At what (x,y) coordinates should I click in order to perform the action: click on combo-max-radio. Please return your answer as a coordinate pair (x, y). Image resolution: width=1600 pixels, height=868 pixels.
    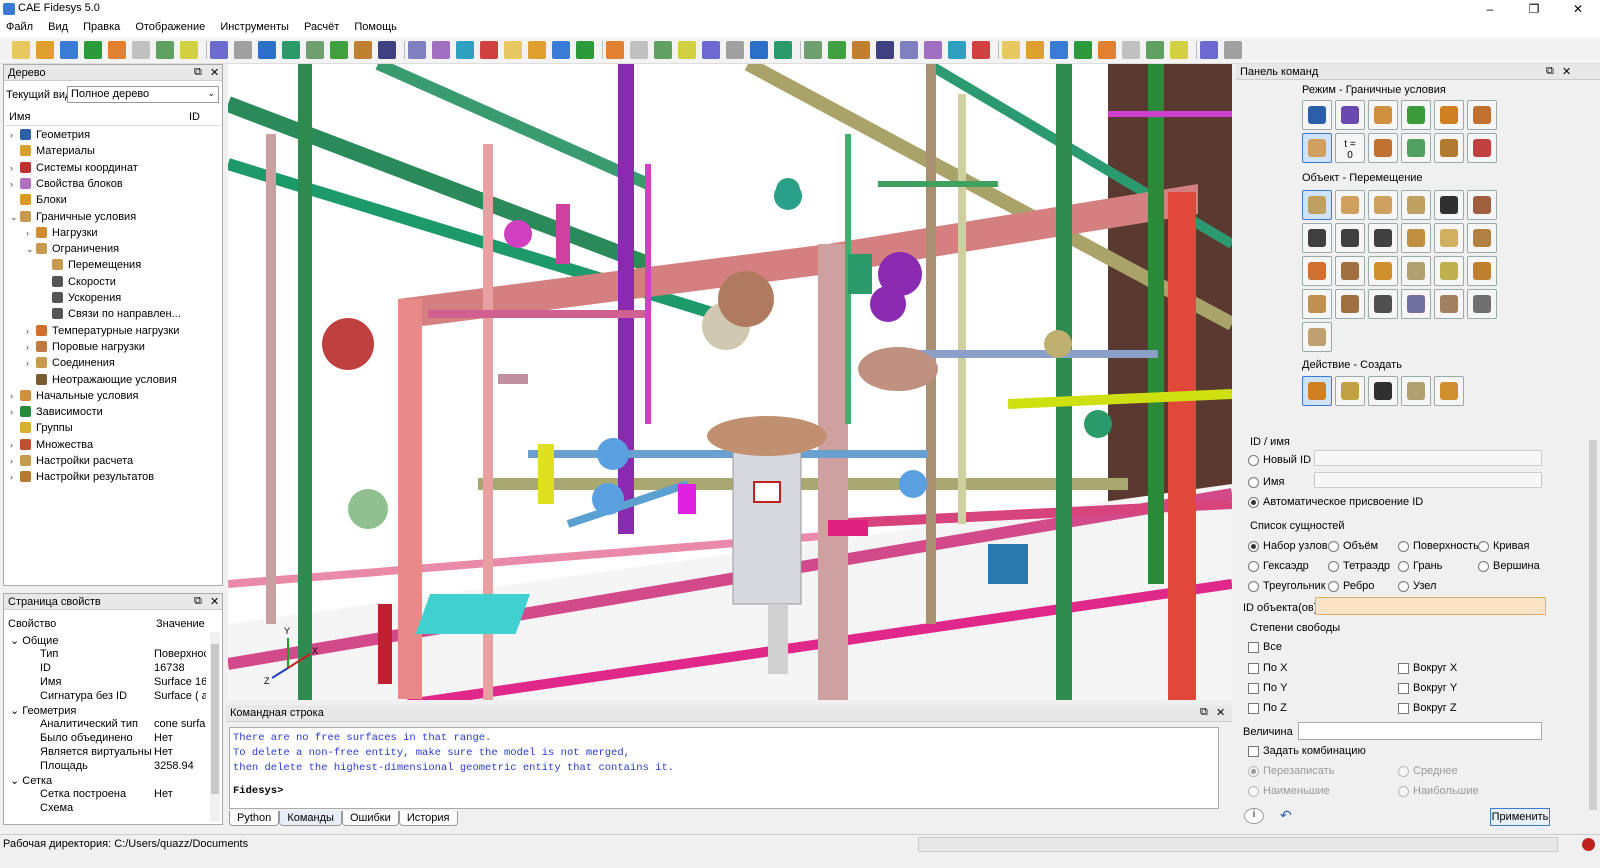
    Looking at the image, I should click on (1403, 791).